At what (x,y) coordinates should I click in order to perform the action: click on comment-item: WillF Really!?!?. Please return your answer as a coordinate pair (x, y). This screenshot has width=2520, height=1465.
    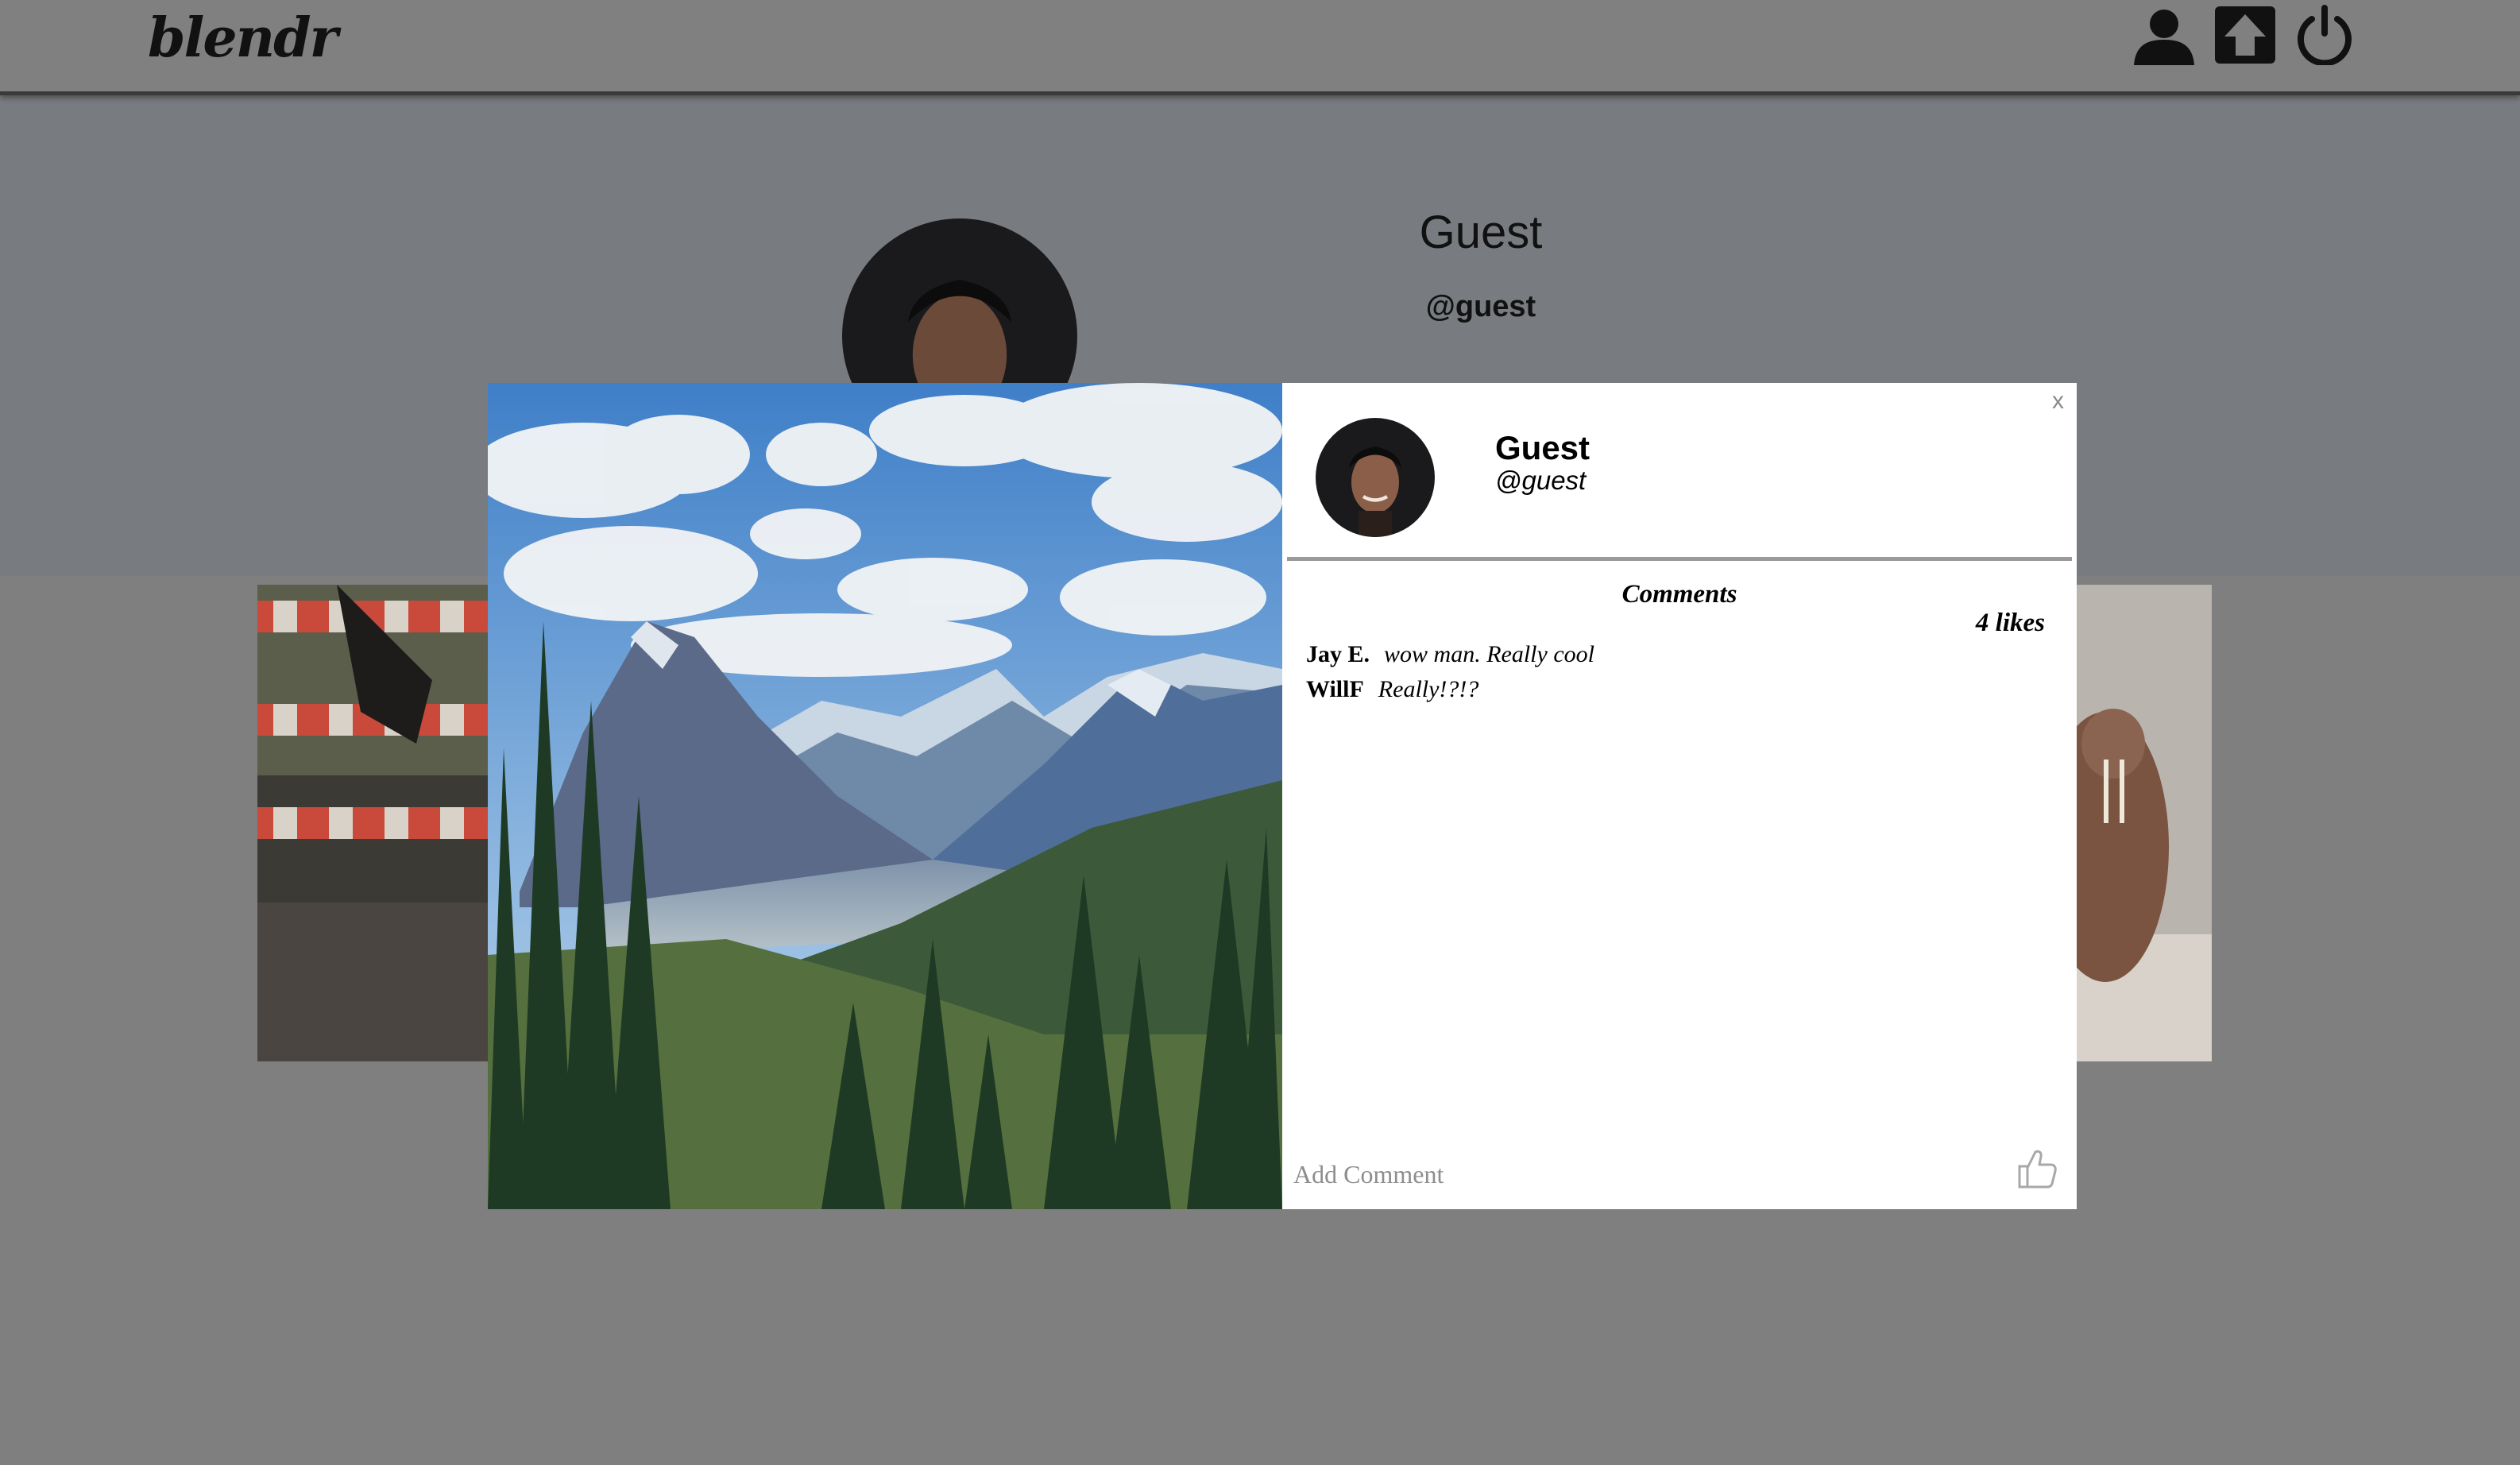
    Looking at the image, I should click on (1450, 689).